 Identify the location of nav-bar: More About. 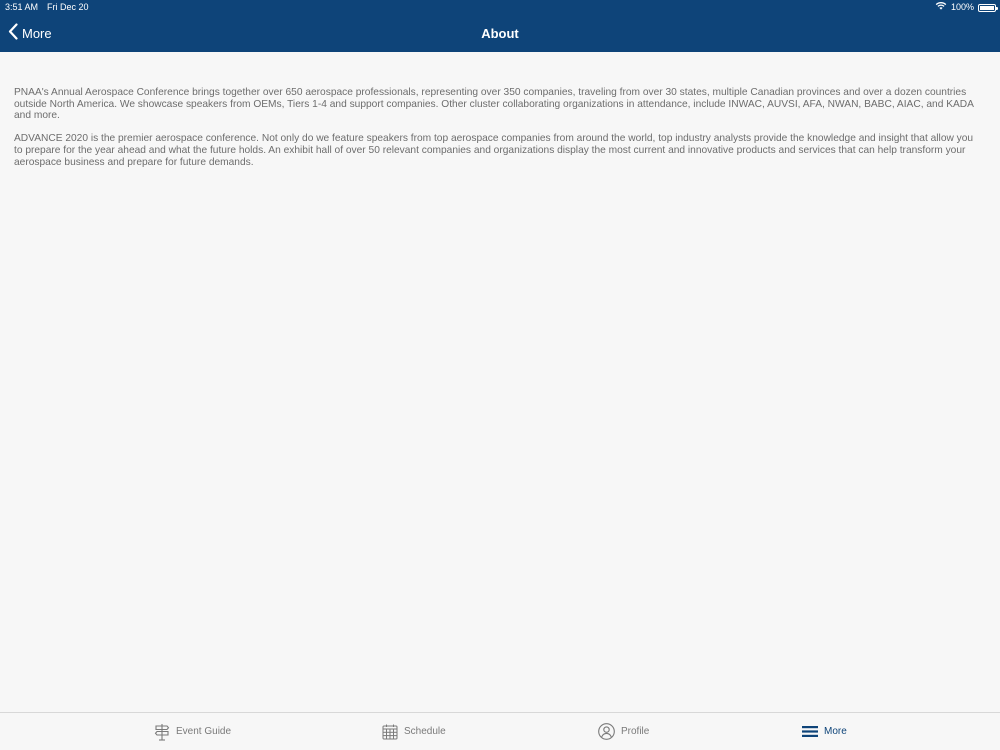
(500, 33).